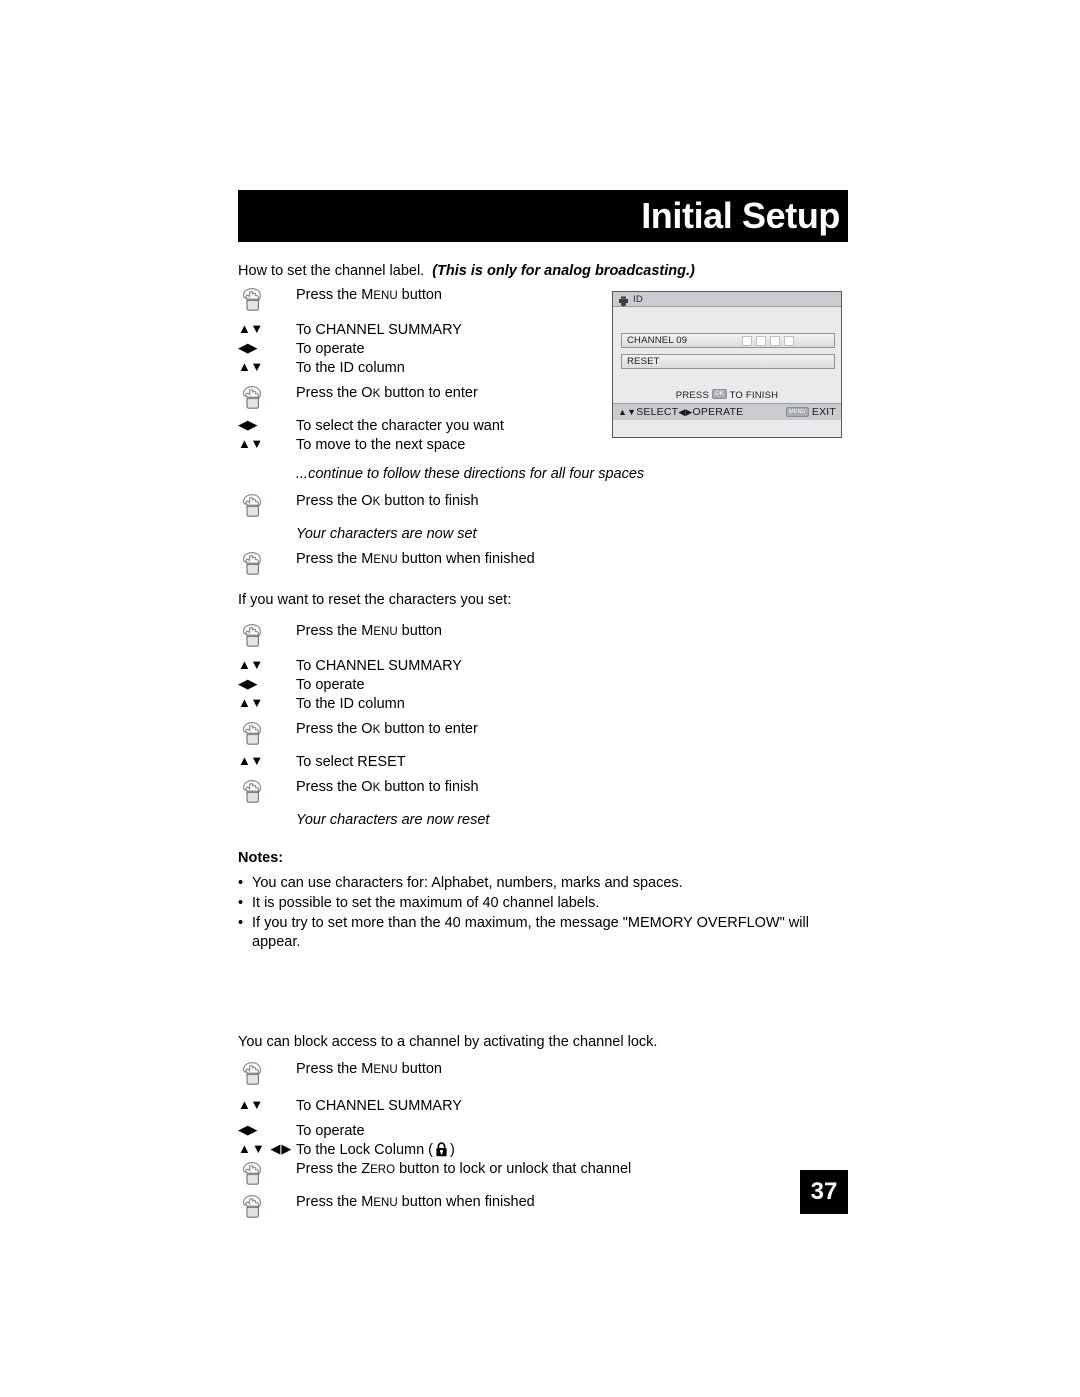 This screenshot has height=1397, width=1080. What do you see at coordinates (381, 445) in the screenshot?
I see `step-text: To move to the next space` at bounding box center [381, 445].